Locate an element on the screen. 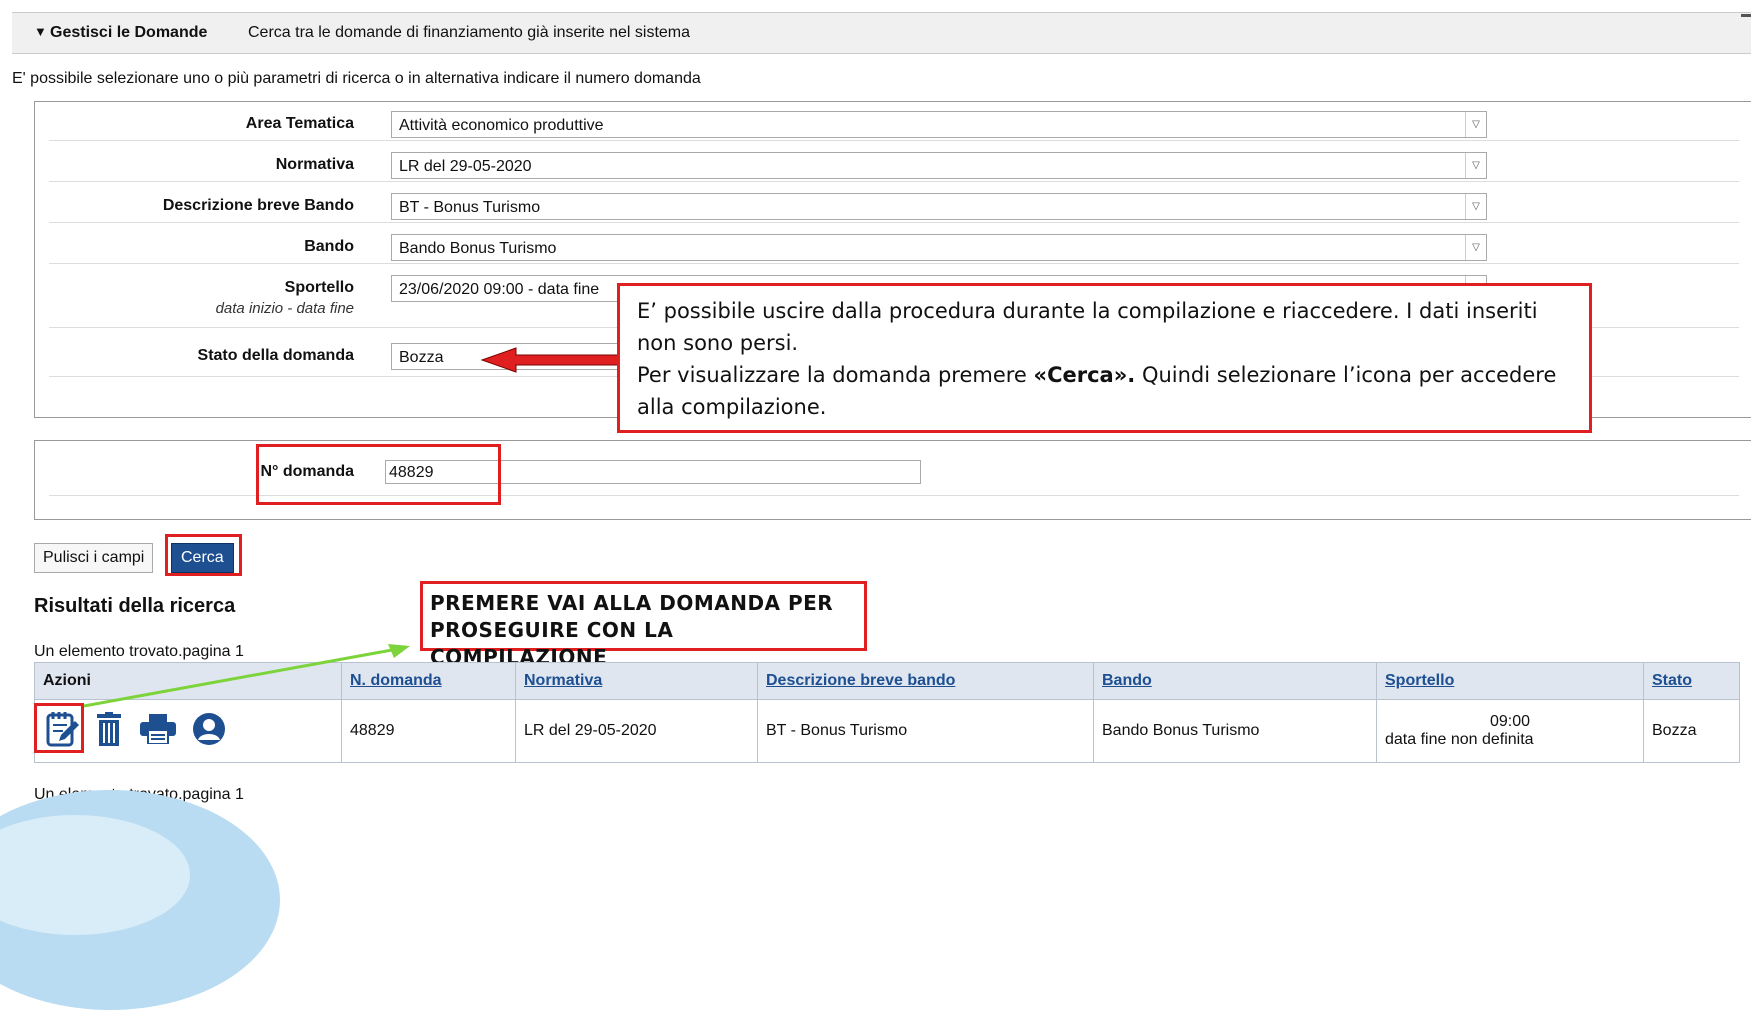 This screenshot has height=1010, width=1751. bando-select: Bando Bonus Turismo ▽ is located at coordinates (939, 247).